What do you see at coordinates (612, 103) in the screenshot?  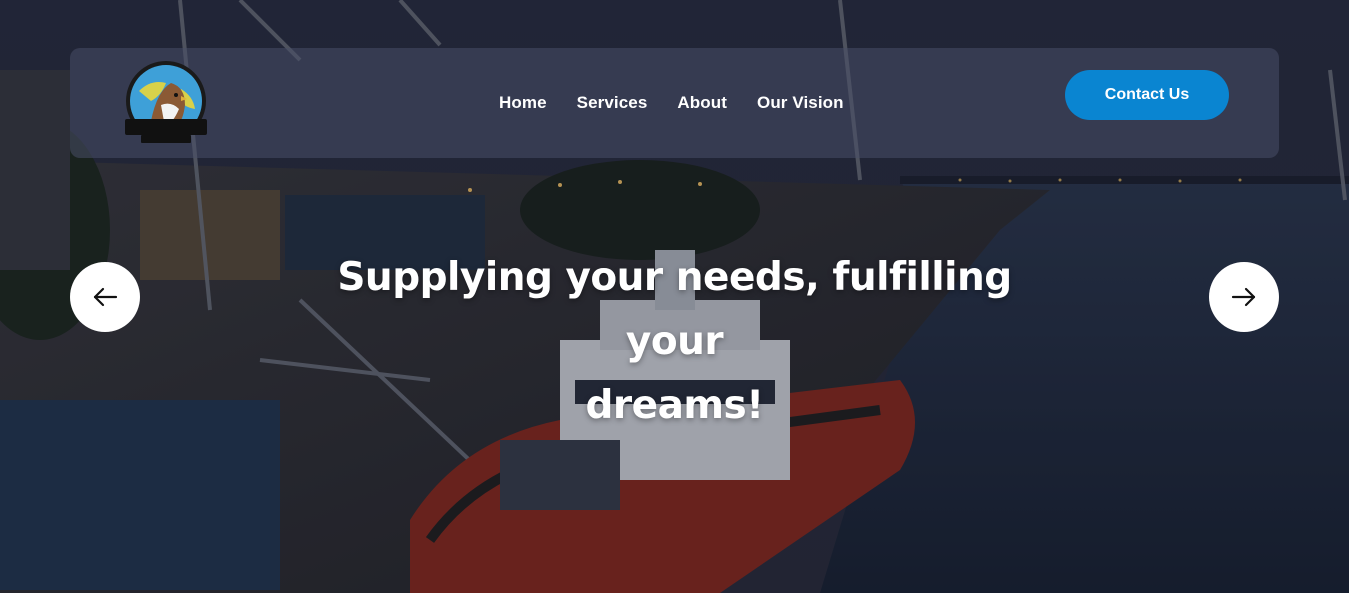 I see `nav-services: Services` at bounding box center [612, 103].